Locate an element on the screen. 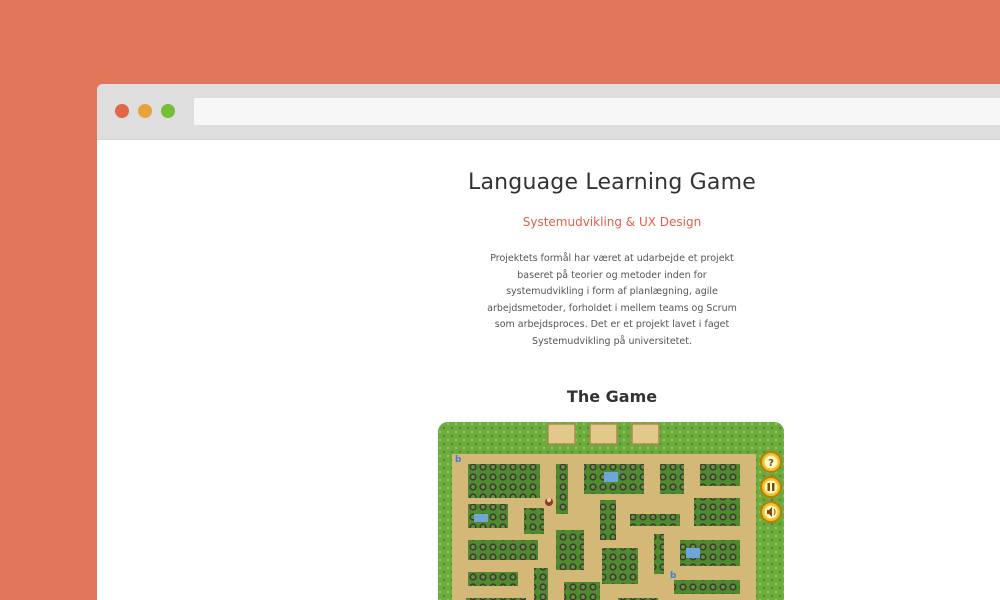 The image size is (1000, 600). minimize-window-button is located at coordinates (145, 111).